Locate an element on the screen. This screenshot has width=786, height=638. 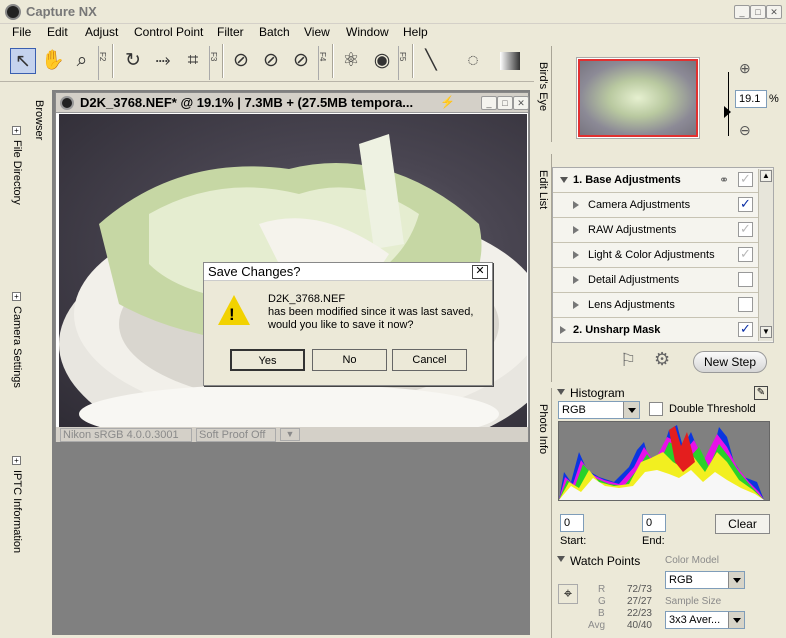
base-adjustments-label: 1. Base Adjustments is located at coordinates (627, 180).